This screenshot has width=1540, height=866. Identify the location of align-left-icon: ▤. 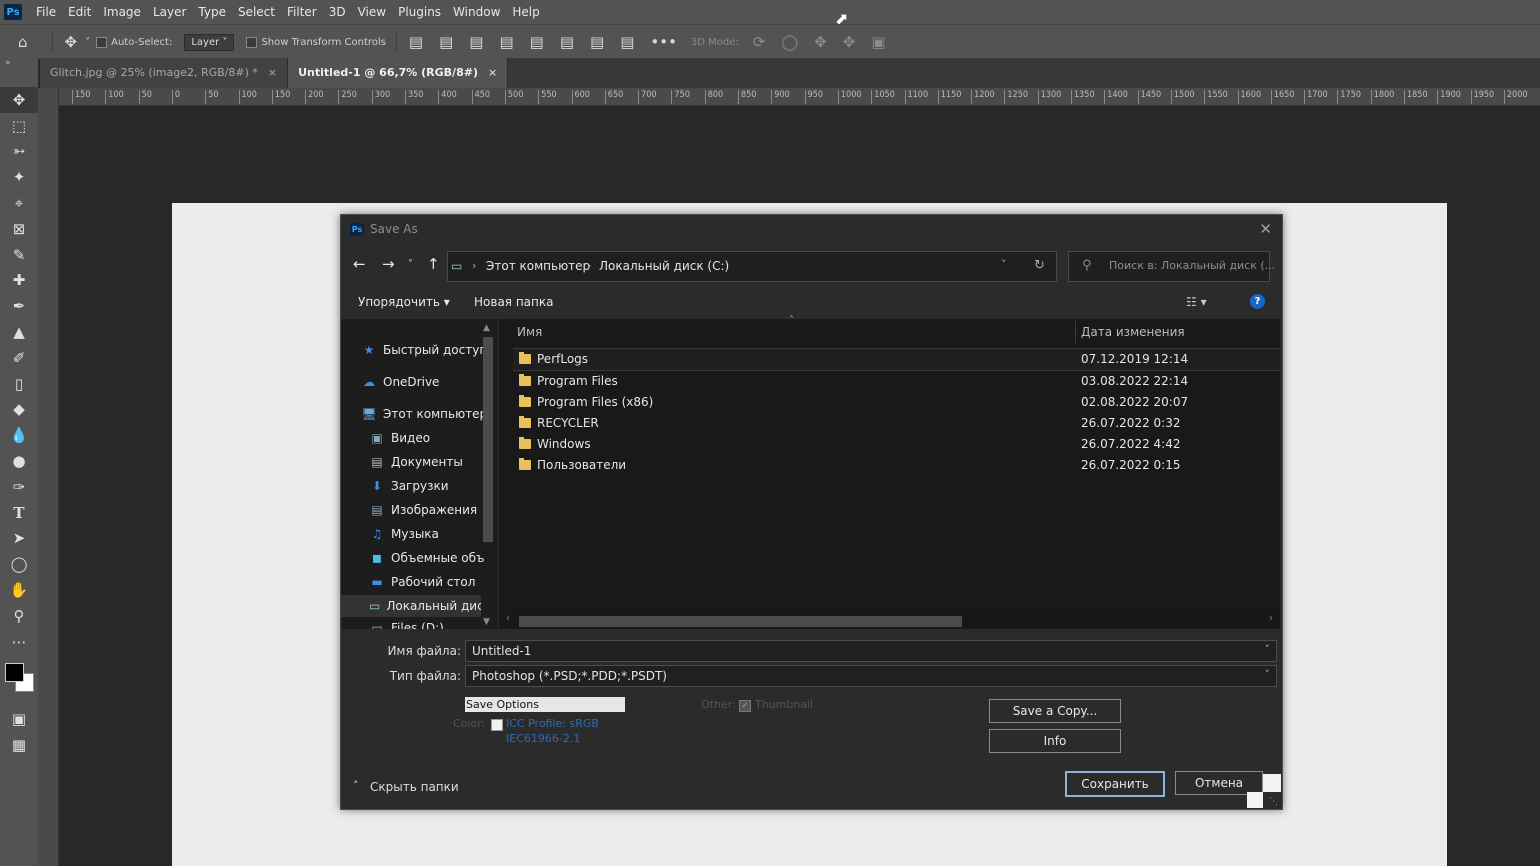
(416, 42).